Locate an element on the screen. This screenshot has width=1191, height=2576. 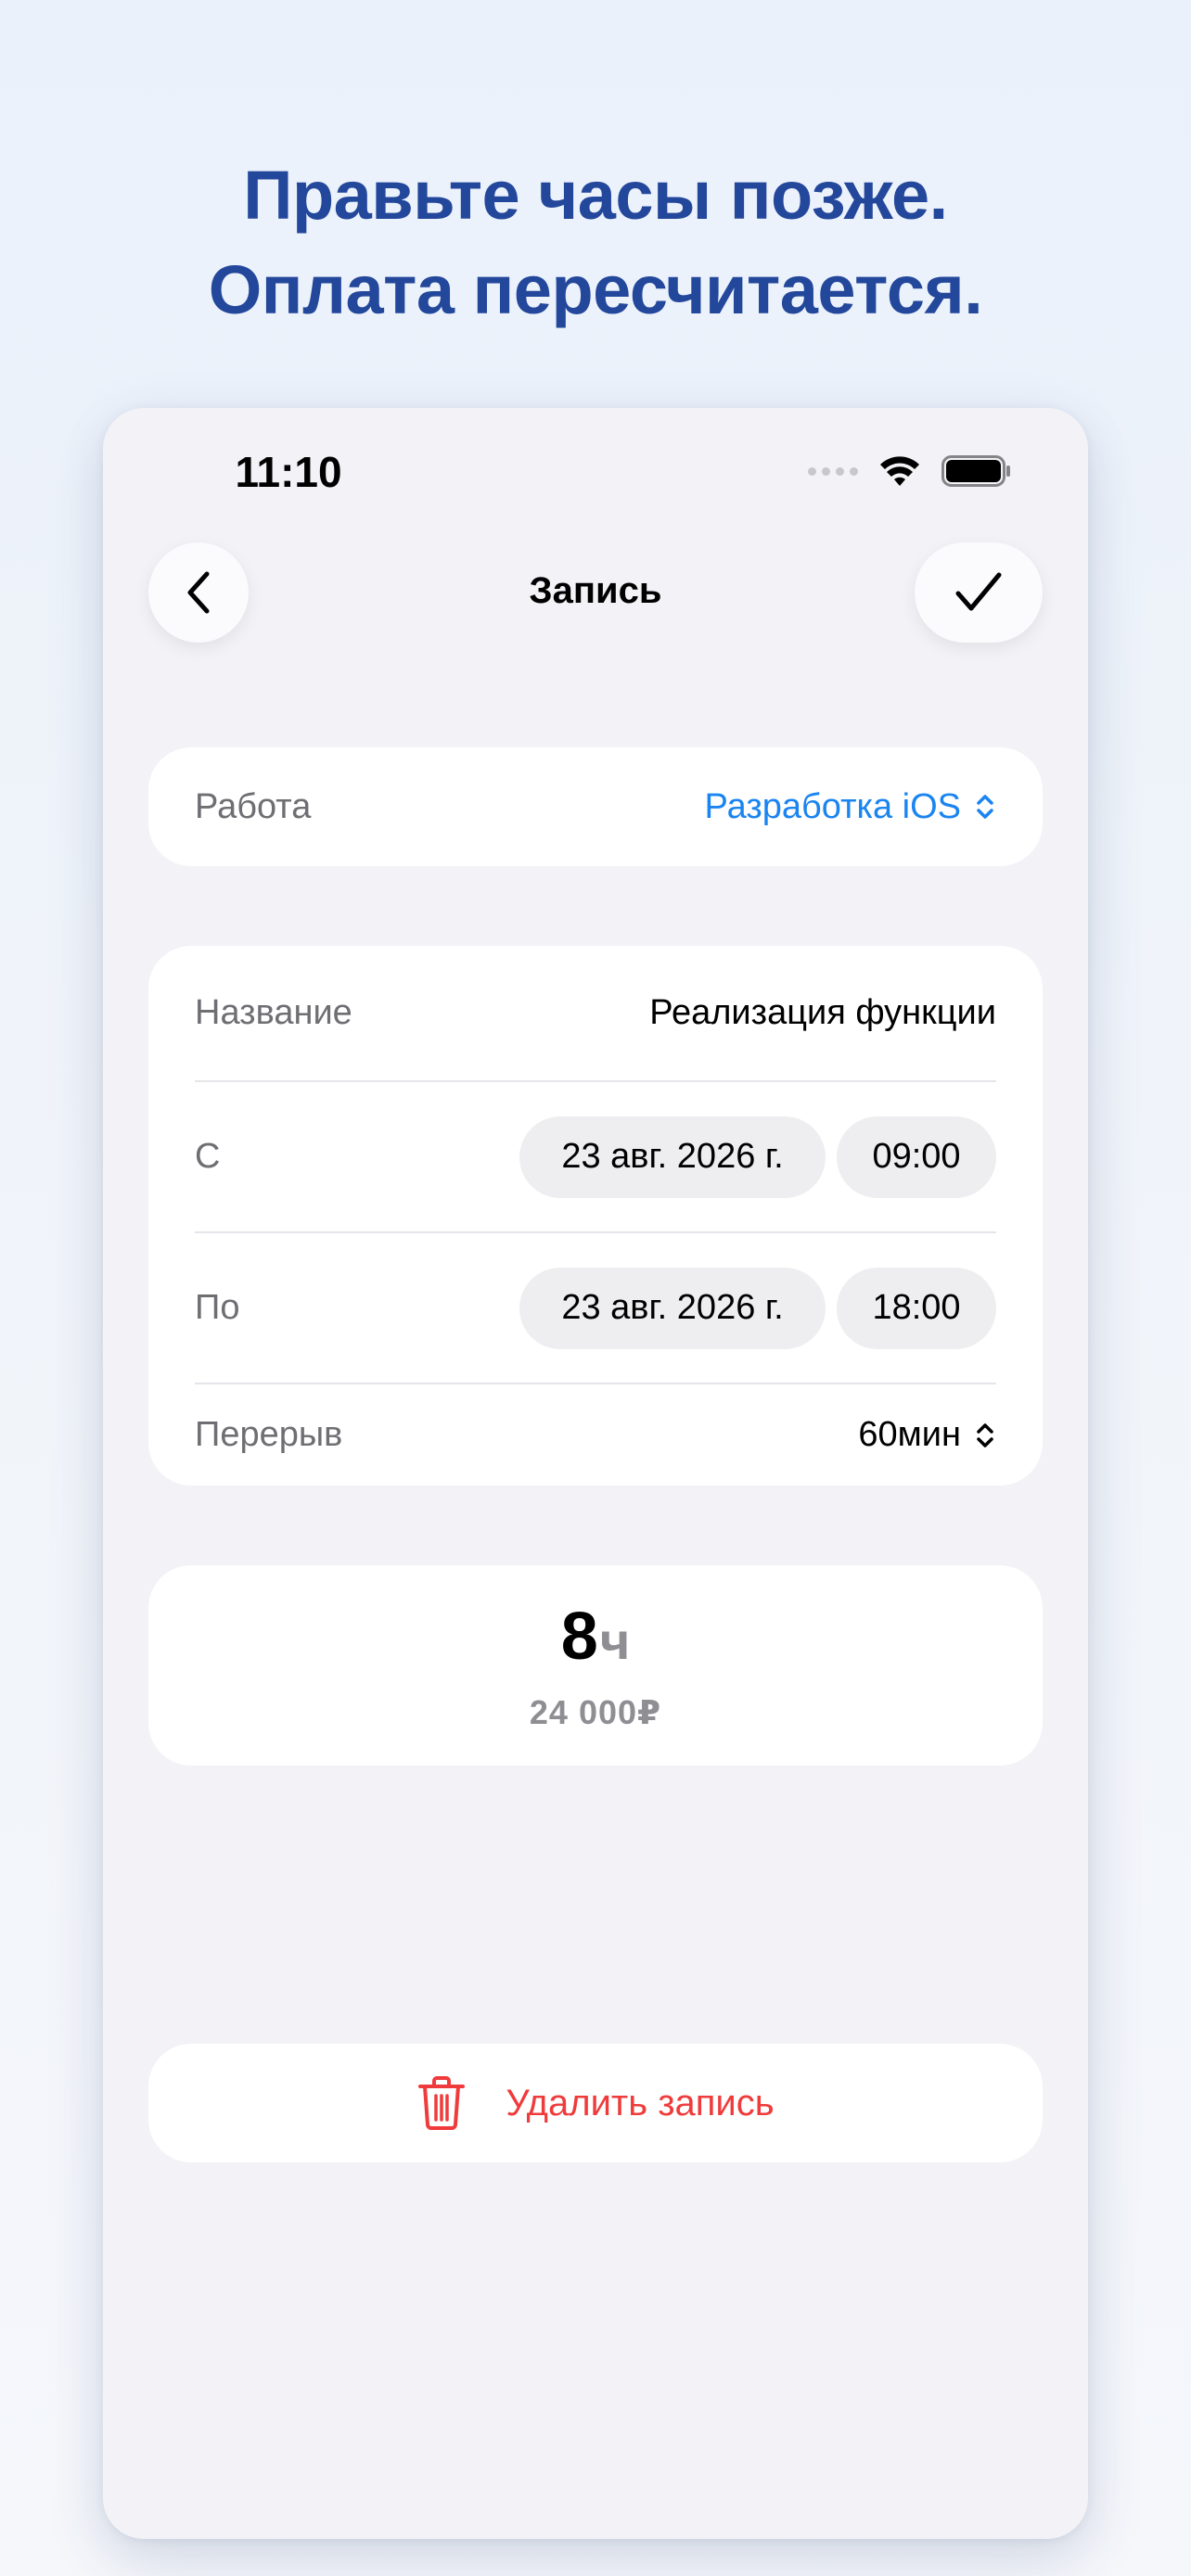
total-card: 8ч 24 000₽ is located at coordinates (595, 1666).